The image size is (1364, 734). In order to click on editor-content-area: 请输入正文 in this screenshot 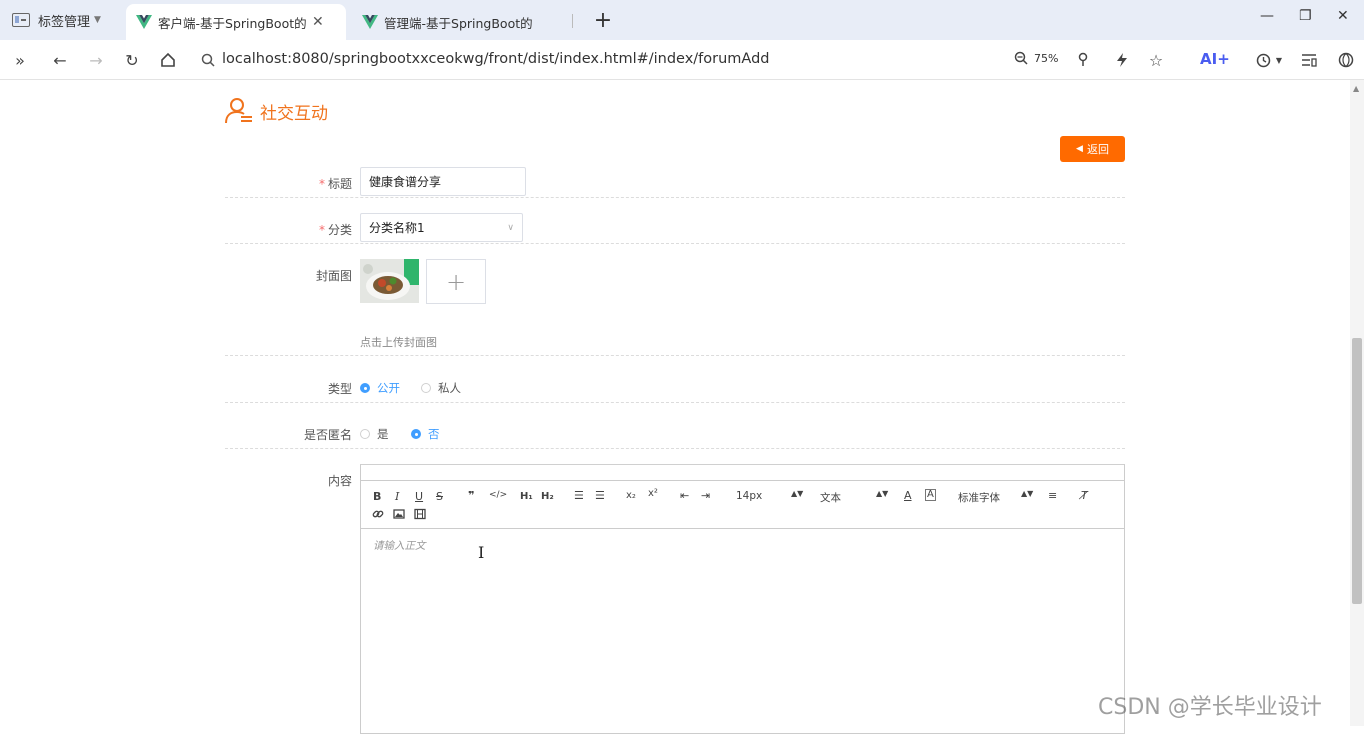, I will do `click(399, 545)`.